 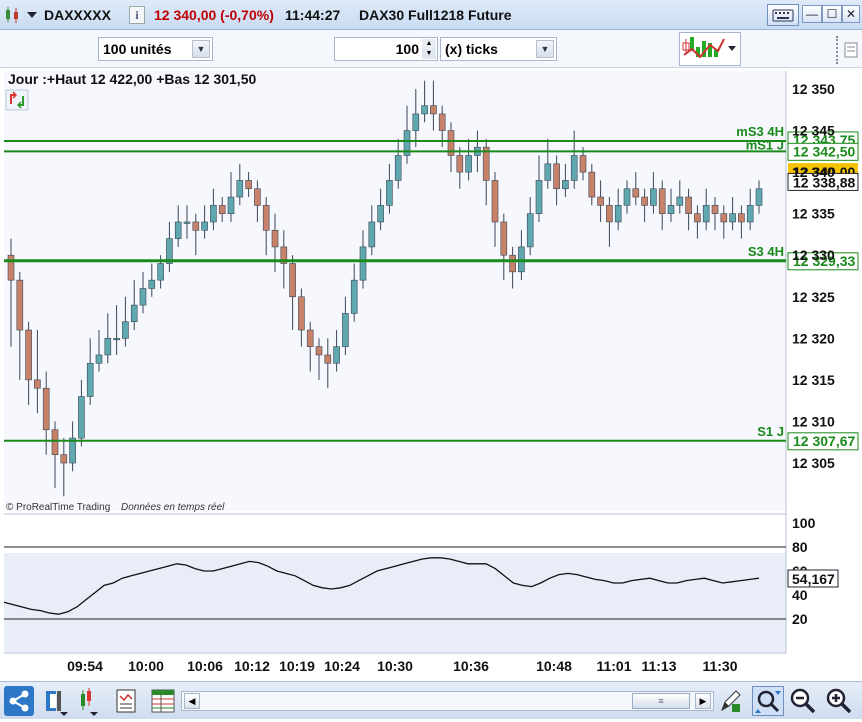 What do you see at coordinates (840, 50) in the screenshot?
I see `toolbar-grip` at bounding box center [840, 50].